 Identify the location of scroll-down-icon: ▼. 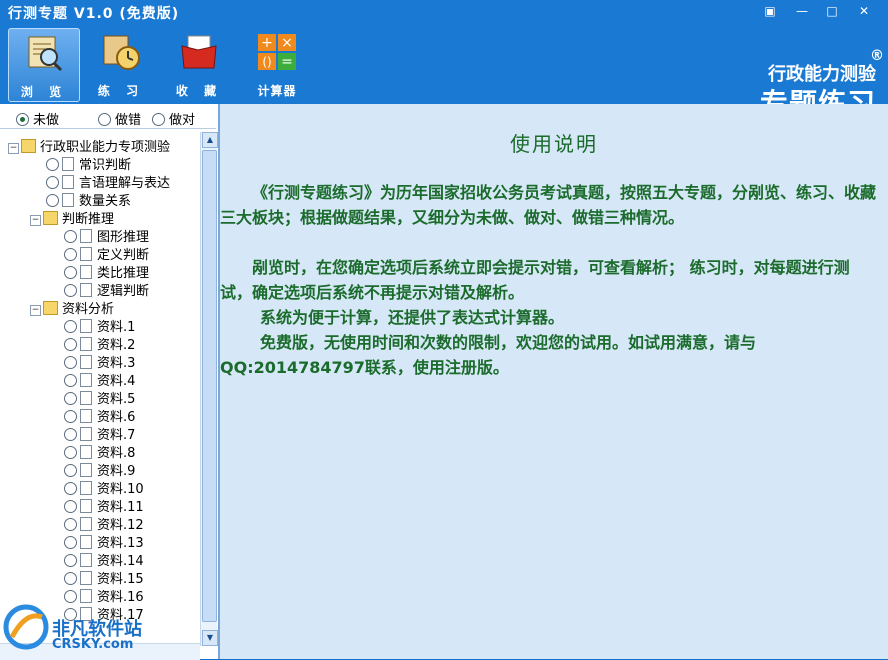
(210, 638).